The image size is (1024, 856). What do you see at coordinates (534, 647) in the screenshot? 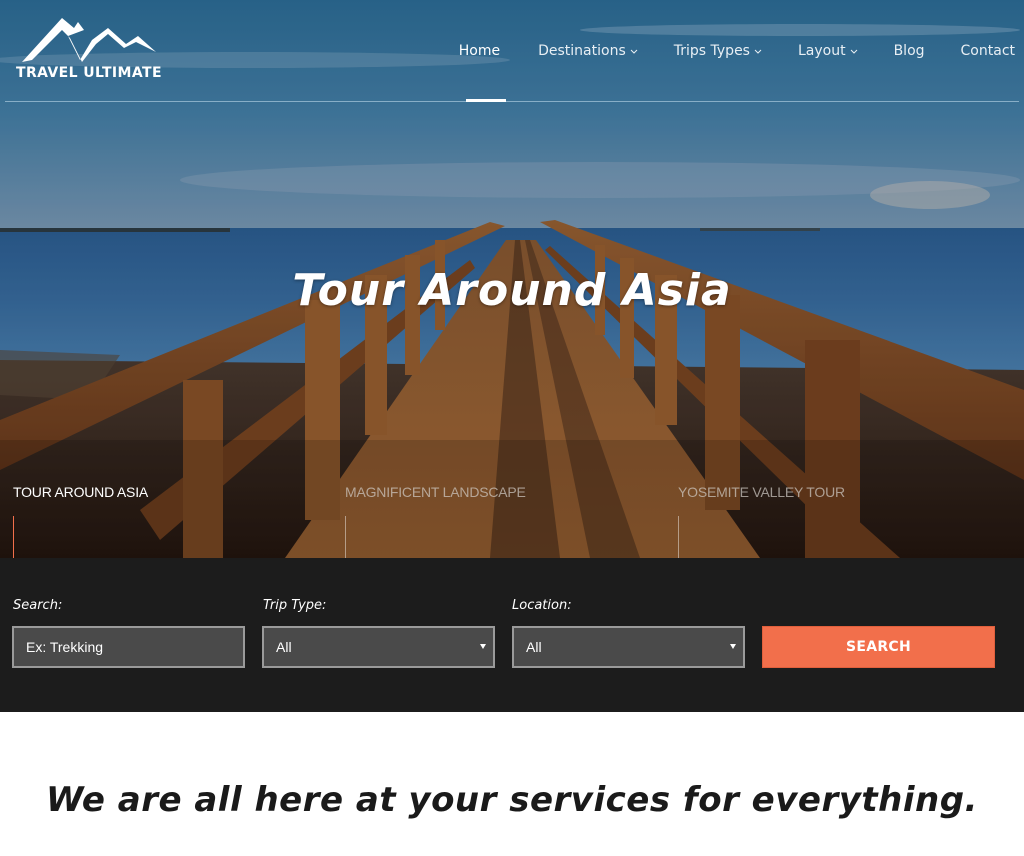
I see `location-value: All` at bounding box center [534, 647].